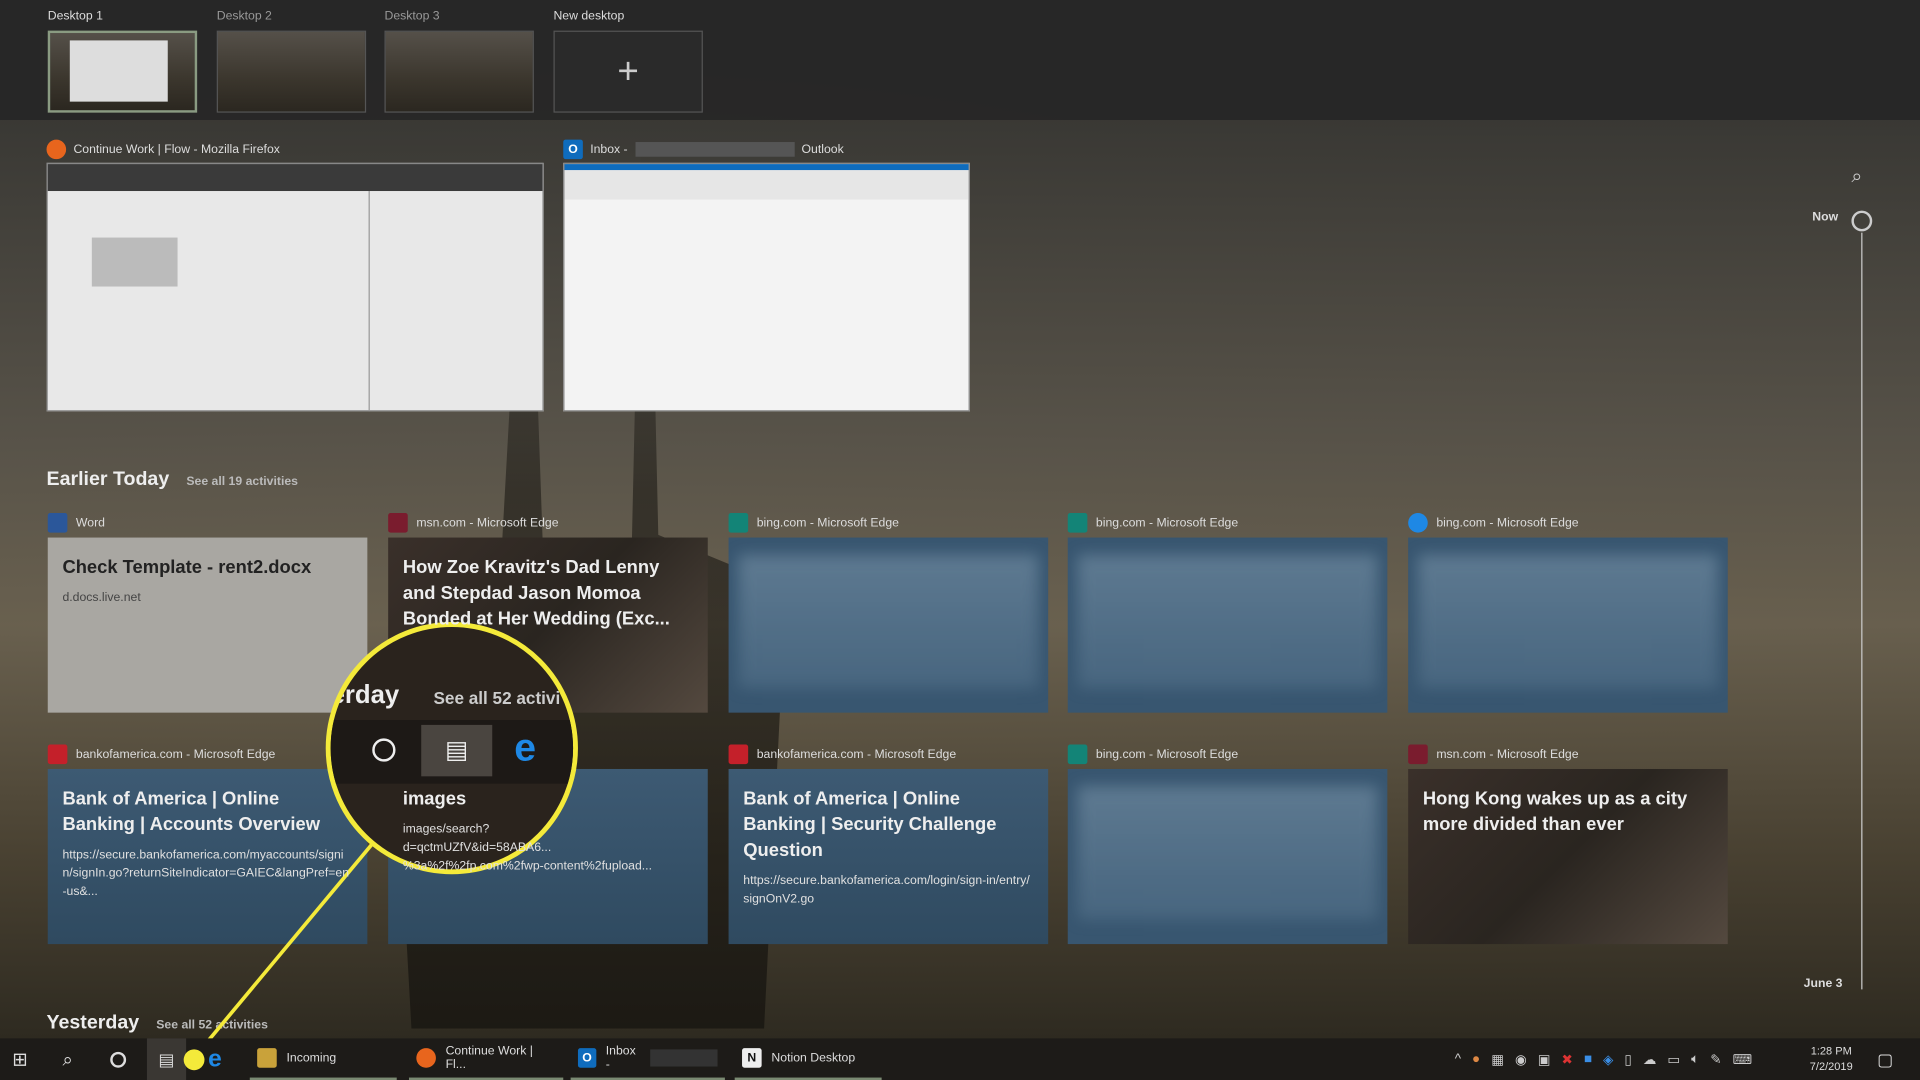 This screenshot has width=1920, height=1080. Describe the element at coordinates (187, 567) in the screenshot. I see `activity-title: Check Template - rent2.docx` at that location.